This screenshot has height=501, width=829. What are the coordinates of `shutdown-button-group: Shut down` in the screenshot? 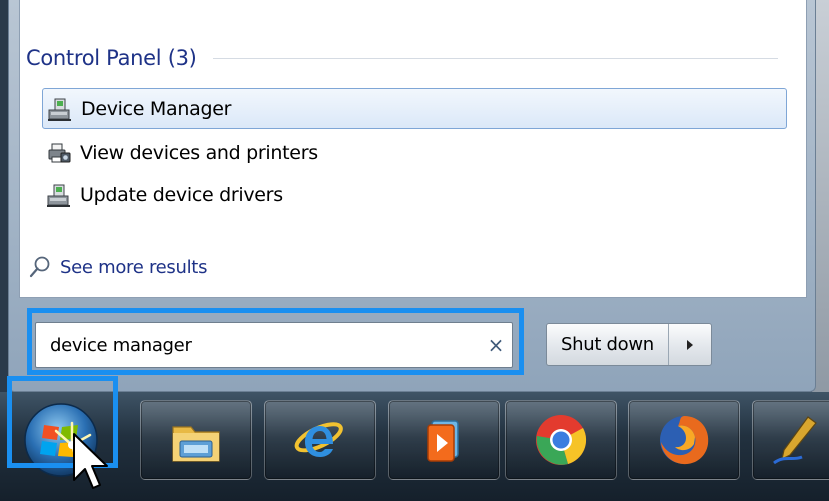 It's located at (629, 344).